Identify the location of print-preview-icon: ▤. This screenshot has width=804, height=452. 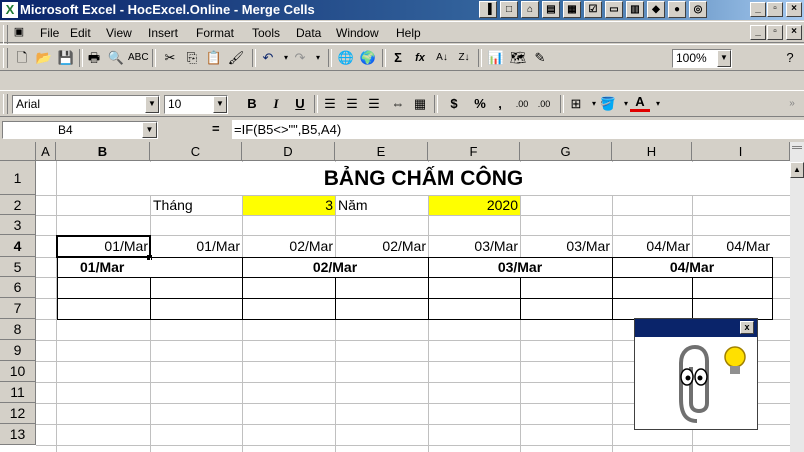
(551, 9).